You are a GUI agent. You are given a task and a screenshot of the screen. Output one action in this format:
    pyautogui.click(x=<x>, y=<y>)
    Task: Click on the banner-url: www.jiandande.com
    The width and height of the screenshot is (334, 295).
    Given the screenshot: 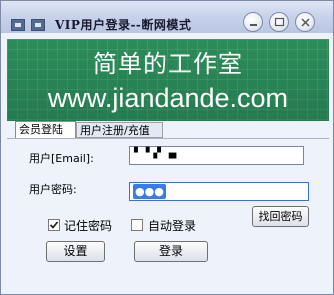 What is the action you would take?
    pyautogui.click(x=168, y=98)
    